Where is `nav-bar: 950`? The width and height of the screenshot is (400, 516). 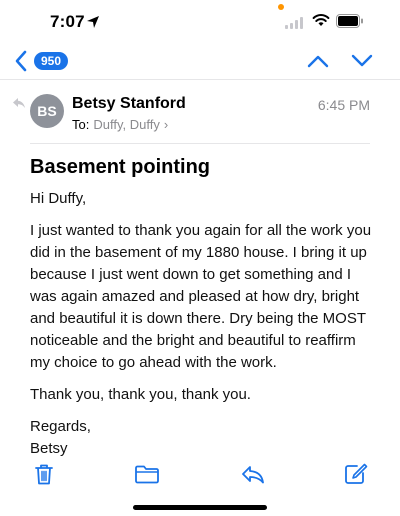 nav-bar: 950 is located at coordinates (200, 62).